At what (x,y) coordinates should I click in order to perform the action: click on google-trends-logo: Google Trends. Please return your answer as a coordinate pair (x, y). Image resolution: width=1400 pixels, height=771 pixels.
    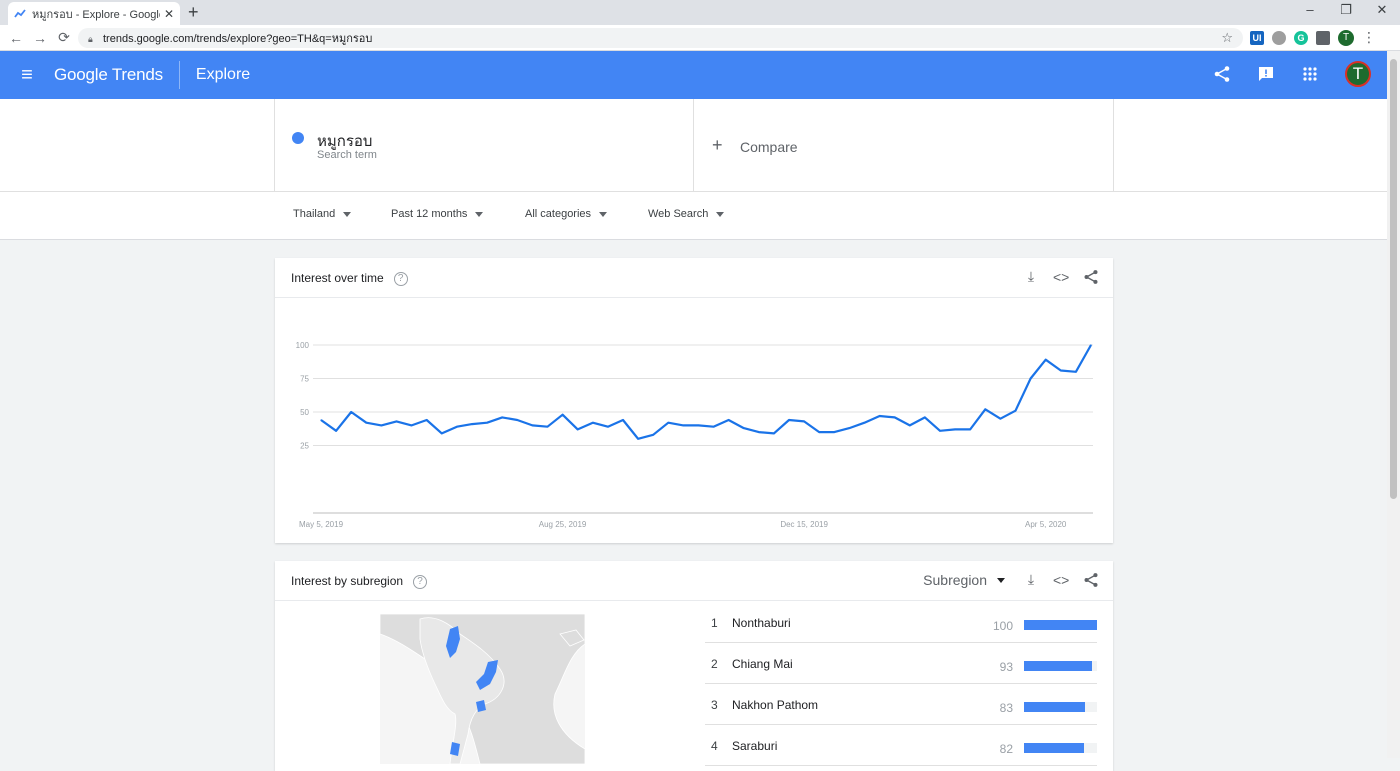
    Looking at the image, I should click on (108, 75).